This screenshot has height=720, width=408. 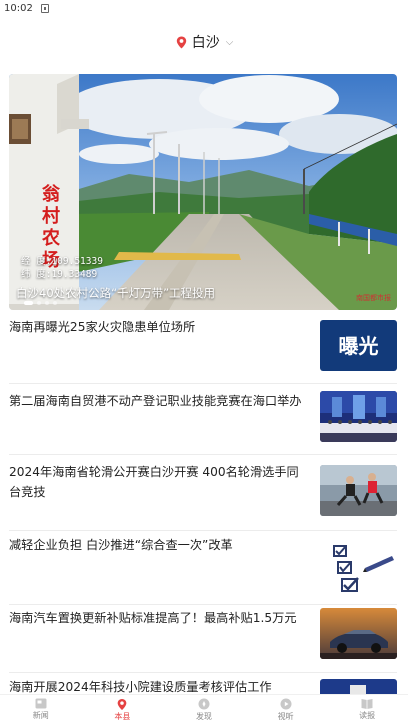 What do you see at coordinates (204, 8) in the screenshot?
I see `status-bar: 10:02` at bounding box center [204, 8].